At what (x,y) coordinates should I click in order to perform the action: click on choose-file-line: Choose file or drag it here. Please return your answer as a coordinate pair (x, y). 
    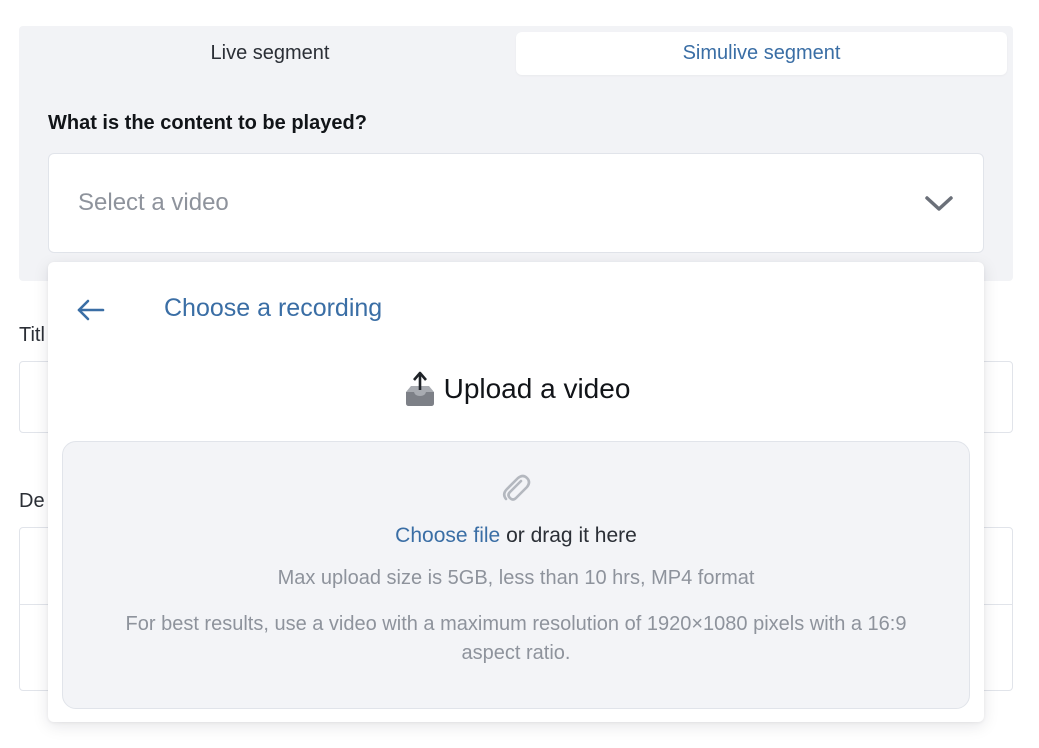
    Looking at the image, I should click on (516, 536).